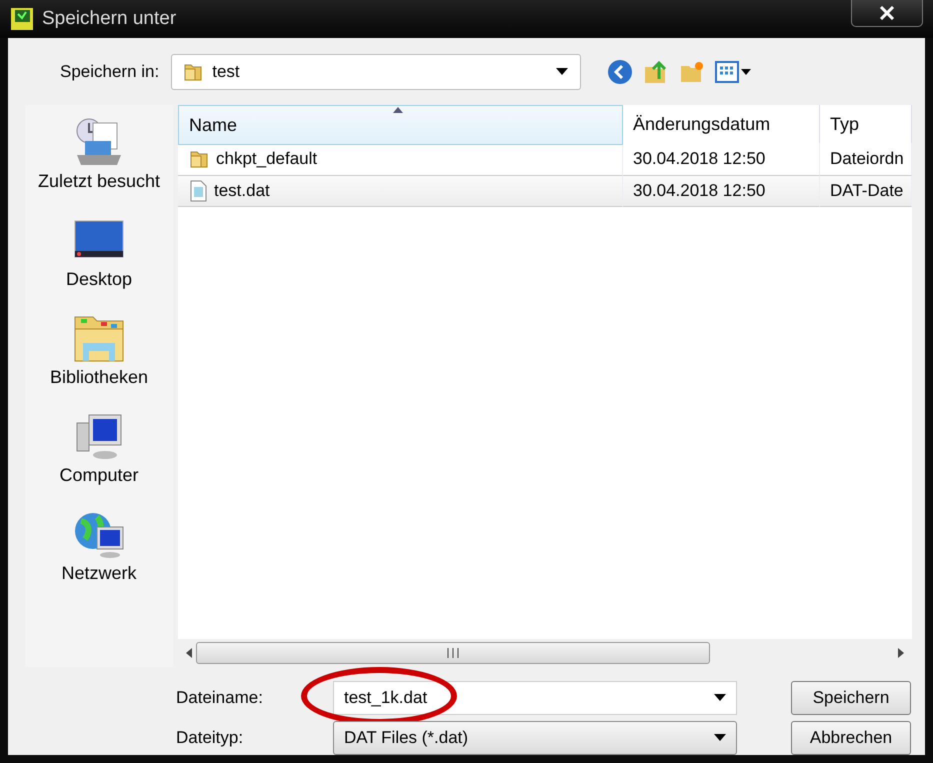  I want to click on place-item: Netzwerk, so click(98, 556).